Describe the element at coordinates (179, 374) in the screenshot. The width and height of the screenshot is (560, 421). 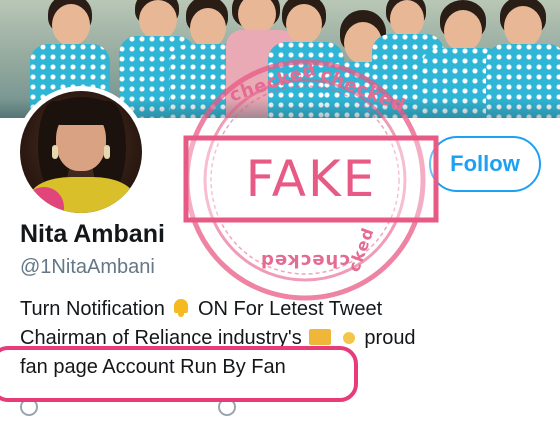
I see `highlight-marker` at that location.